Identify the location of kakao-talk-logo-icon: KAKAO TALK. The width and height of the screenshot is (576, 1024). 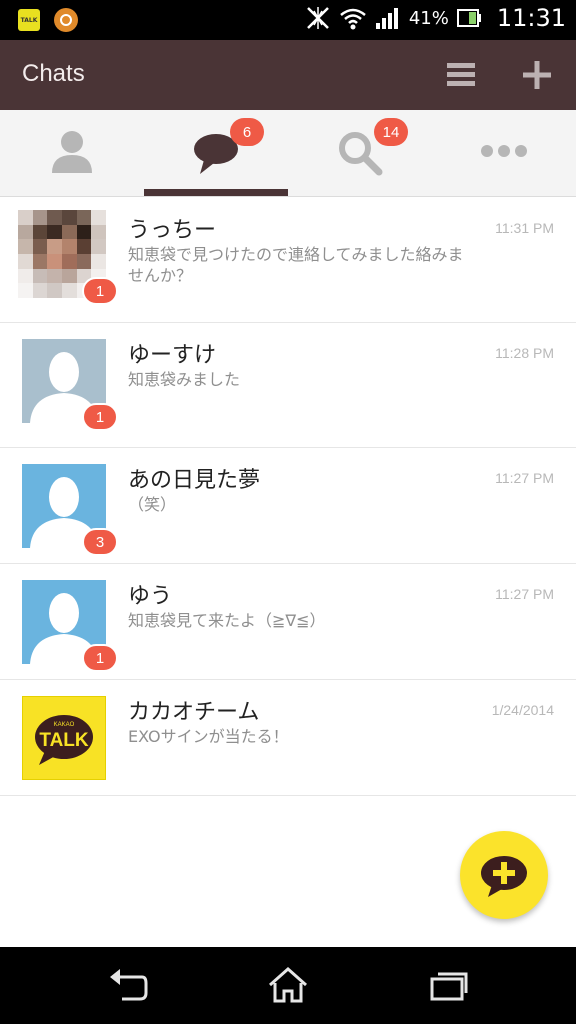
(64, 740).